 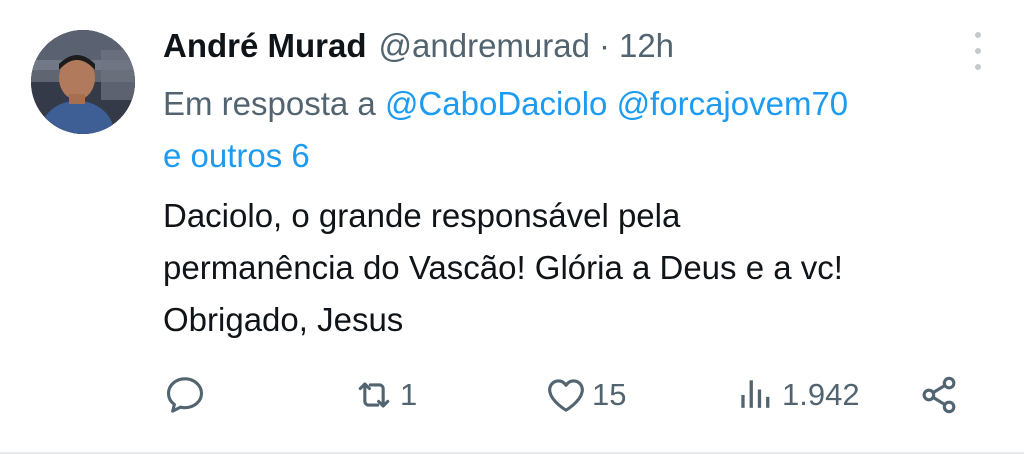 What do you see at coordinates (978, 51) in the screenshot?
I see `more-options-icon` at bounding box center [978, 51].